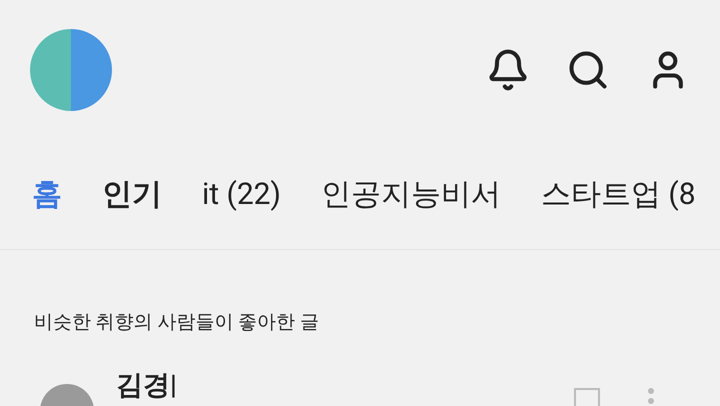 This screenshot has height=406, width=720. Describe the element at coordinates (132, 194) in the screenshot. I see `category-tab: 인기` at that location.